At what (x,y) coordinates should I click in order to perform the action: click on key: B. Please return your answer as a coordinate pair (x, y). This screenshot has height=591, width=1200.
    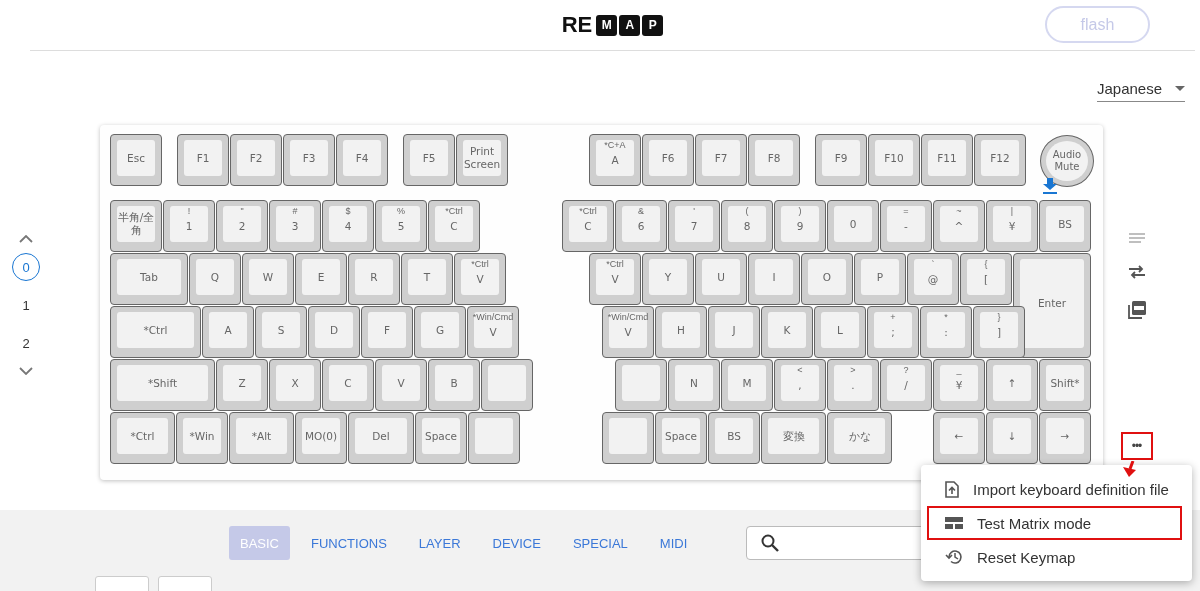
    Looking at the image, I should click on (454, 385).